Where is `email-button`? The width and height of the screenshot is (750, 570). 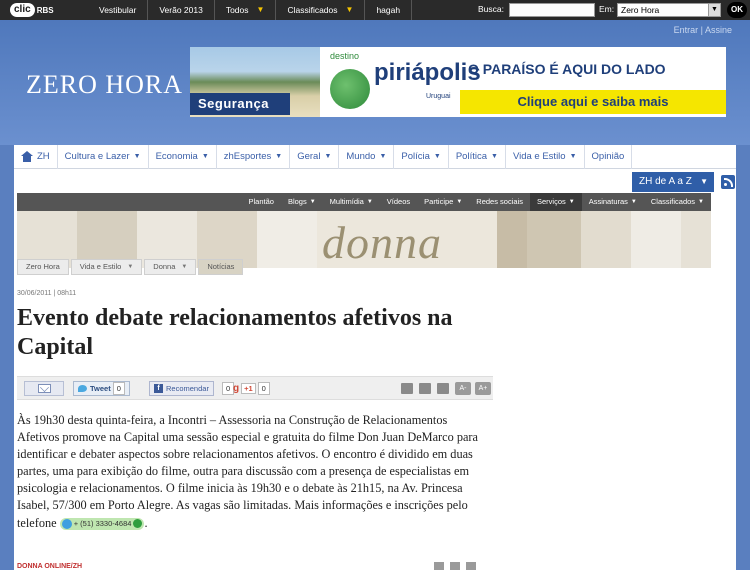 email-button is located at coordinates (44, 388).